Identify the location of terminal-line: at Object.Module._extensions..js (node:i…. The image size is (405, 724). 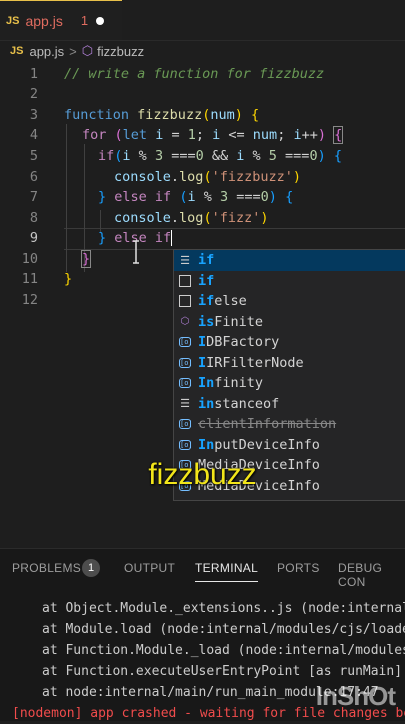
(223, 608).